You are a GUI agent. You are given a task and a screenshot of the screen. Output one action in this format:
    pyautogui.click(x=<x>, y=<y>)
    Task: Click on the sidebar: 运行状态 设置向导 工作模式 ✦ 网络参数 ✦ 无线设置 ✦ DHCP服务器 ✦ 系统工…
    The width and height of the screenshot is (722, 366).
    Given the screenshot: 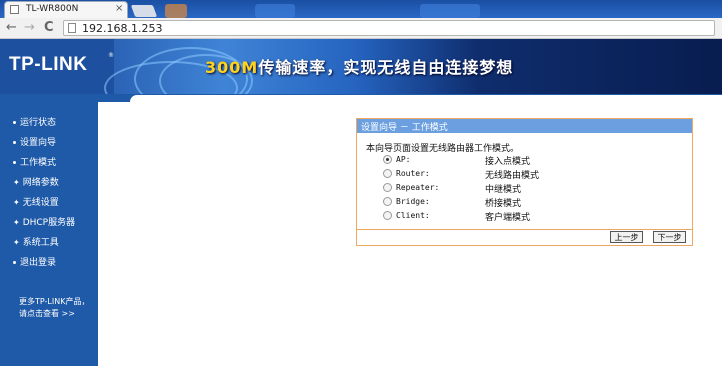 What is the action you would take?
    pyautogui.click(x=49, y=234)
    